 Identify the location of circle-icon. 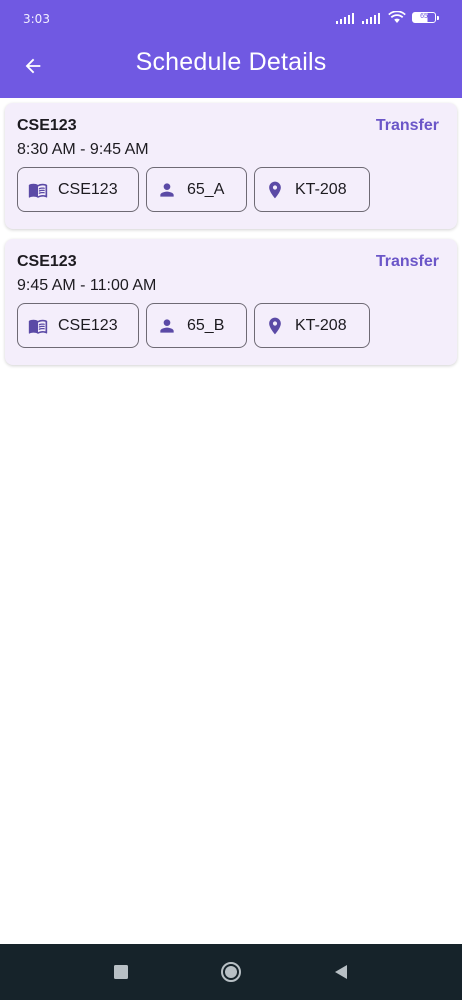
(231, 972).